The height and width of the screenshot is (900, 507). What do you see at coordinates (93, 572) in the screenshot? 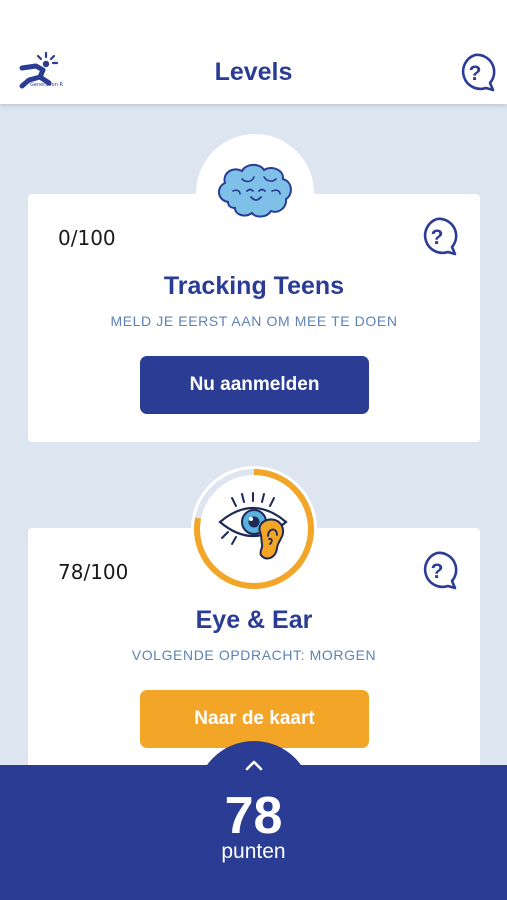
I see `level-score: 78/100` at bounding box center [93, 572].